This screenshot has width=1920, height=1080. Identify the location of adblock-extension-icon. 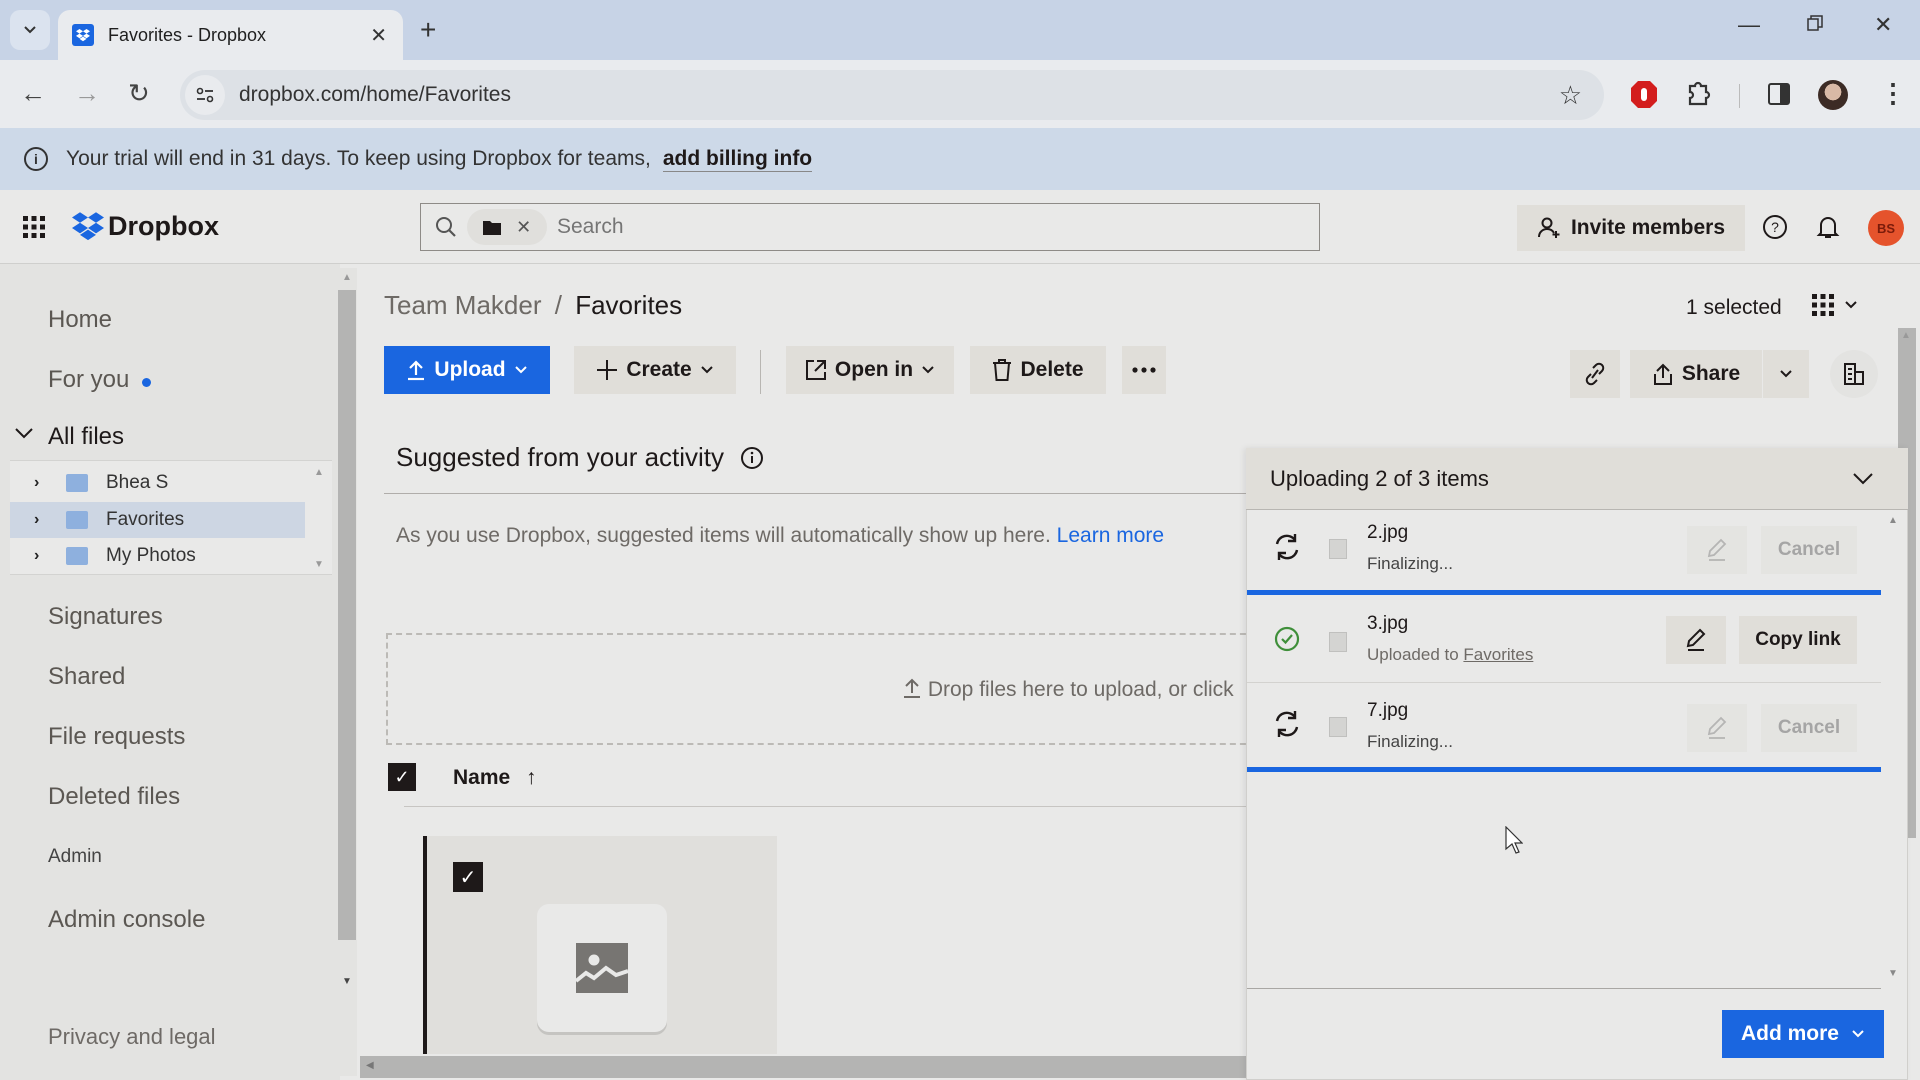
(1644, 97).